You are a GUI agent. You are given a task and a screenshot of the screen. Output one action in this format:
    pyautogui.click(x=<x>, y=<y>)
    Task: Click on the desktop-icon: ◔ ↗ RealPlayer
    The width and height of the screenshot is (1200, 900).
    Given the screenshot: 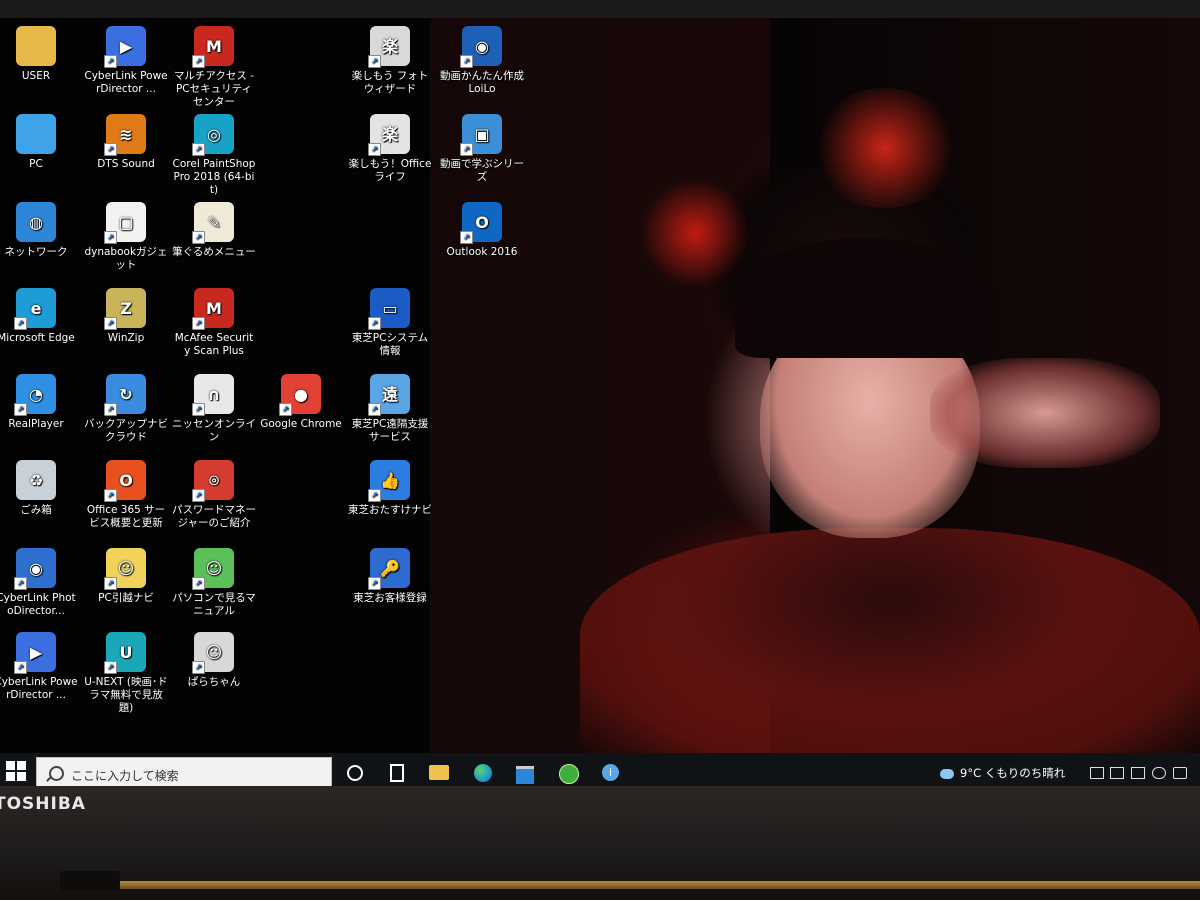 What is the action you would take?
    pyautogui.click(x=39, y=402)
    